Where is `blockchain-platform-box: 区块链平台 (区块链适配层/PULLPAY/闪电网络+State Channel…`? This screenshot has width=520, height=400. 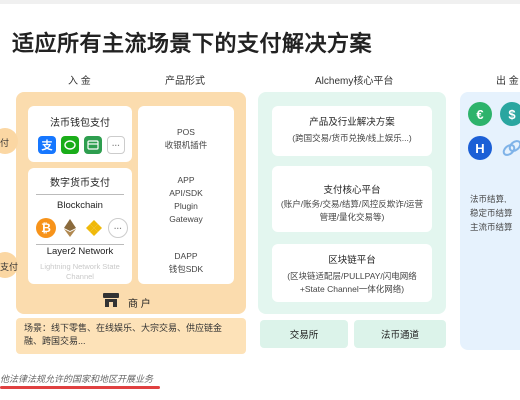 blockchain-platform-box: 区块链平台 (区块链适配层/PULLPAY/闪电网络+State Channel… is located at coordinates (352, 273).